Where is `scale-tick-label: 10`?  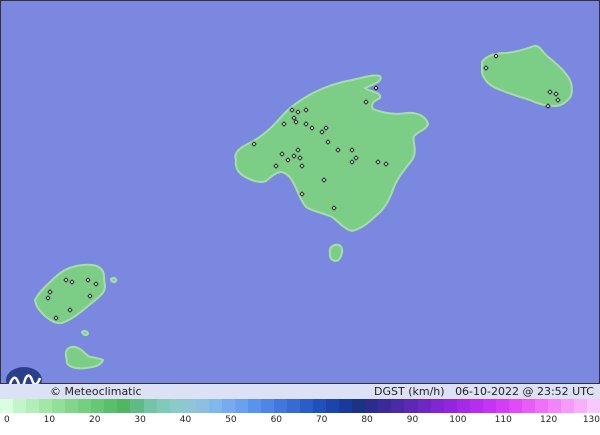 scale-tick-label: 10 is located at coordinates (49, 420).